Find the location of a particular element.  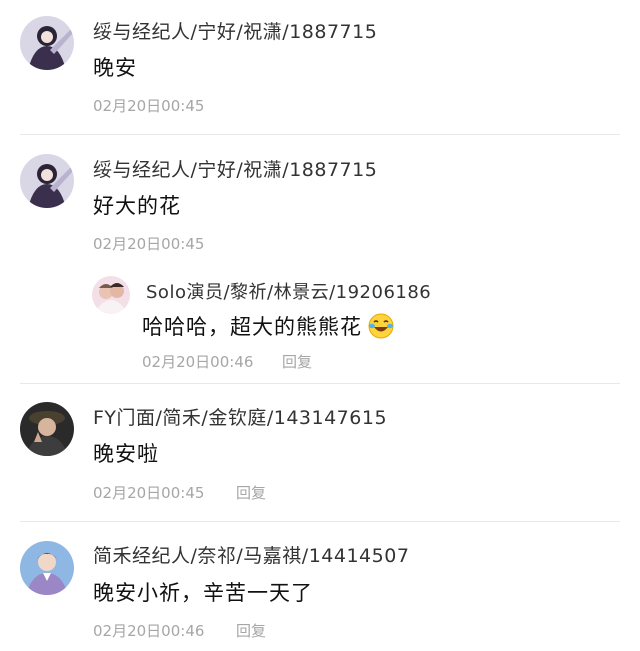

reply-text: 哈哈哈，超大的熊熊花 is located at coordinates (252, 327).